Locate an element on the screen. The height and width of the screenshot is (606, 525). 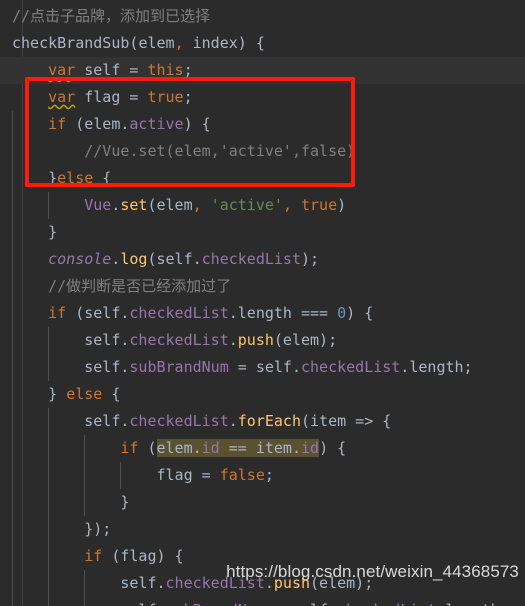
code-token: forEach is located at coordinates (269, 421).